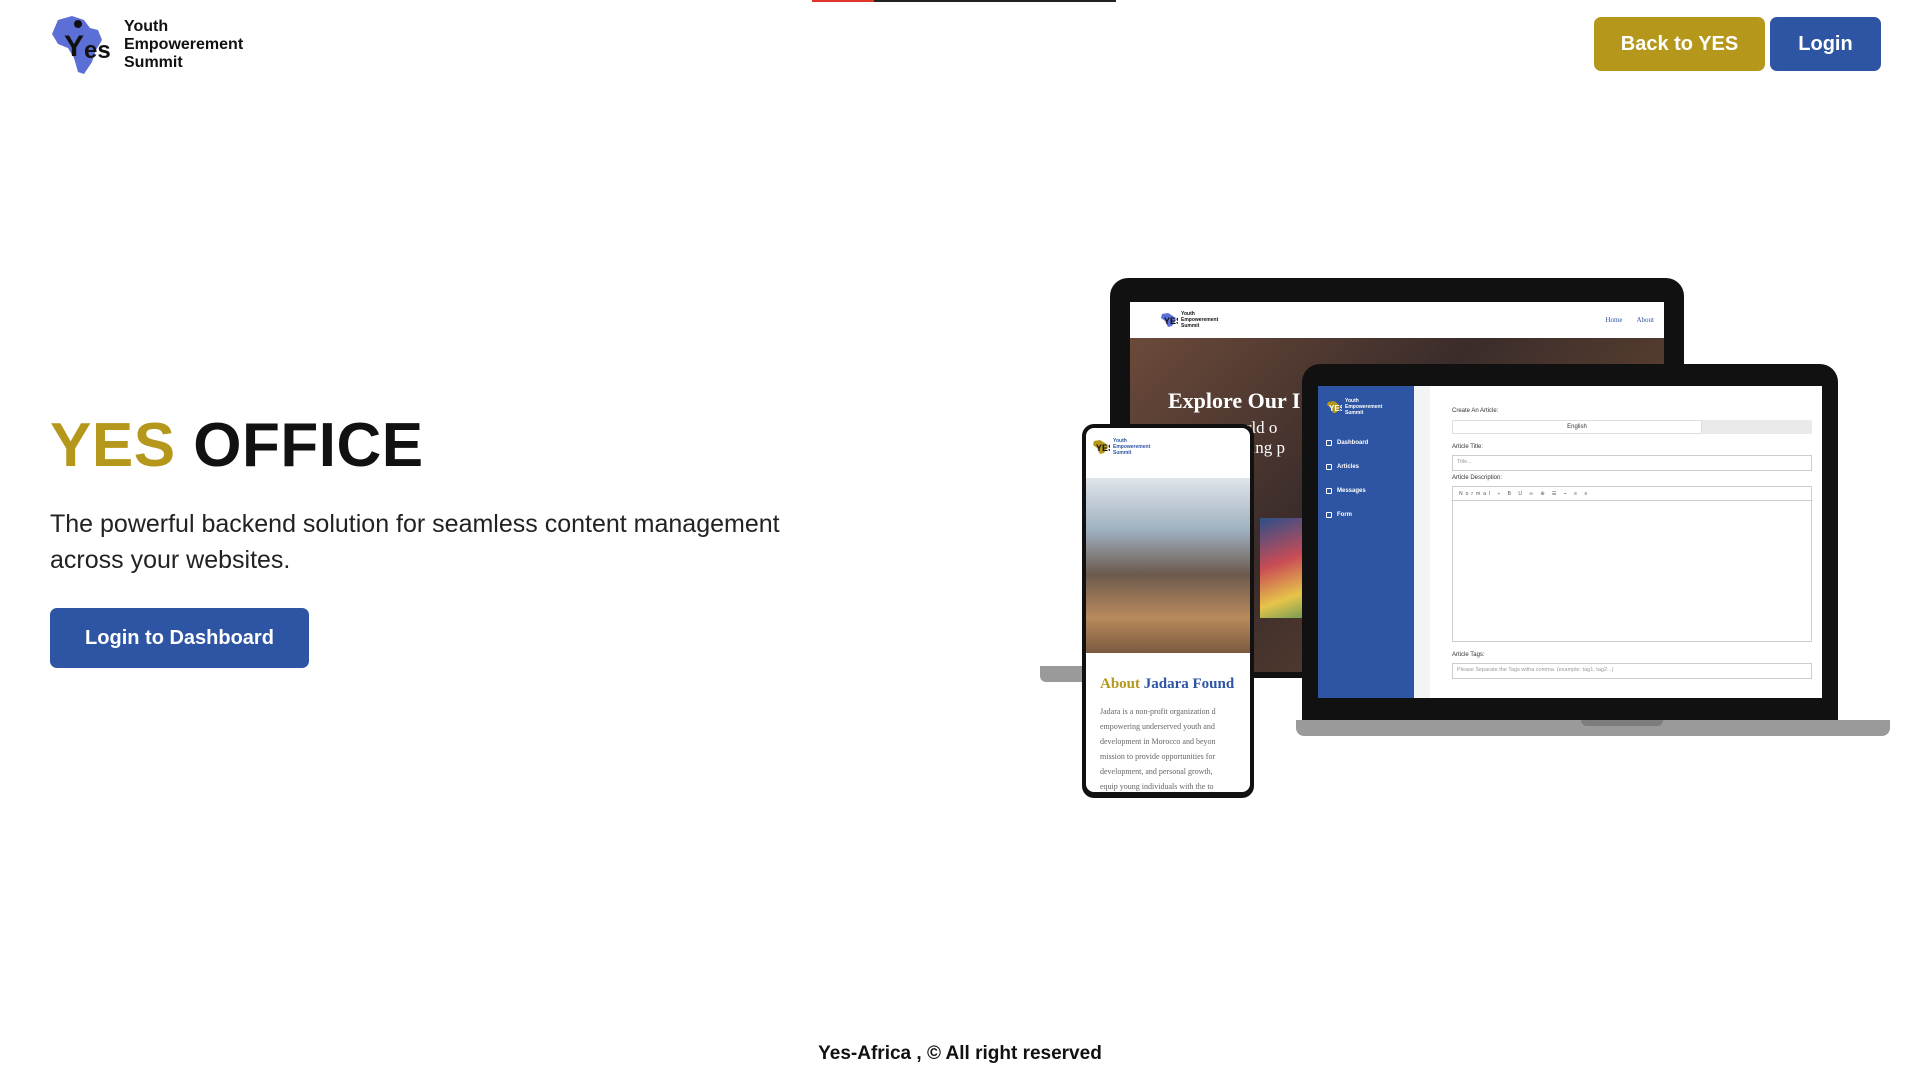 The height and width of the screenshot is (1080, 1920). What do you see at coordinates (1645, 320) in the screenshot?
I see `site-nav-about: About` at bounding box center [1645, 320].